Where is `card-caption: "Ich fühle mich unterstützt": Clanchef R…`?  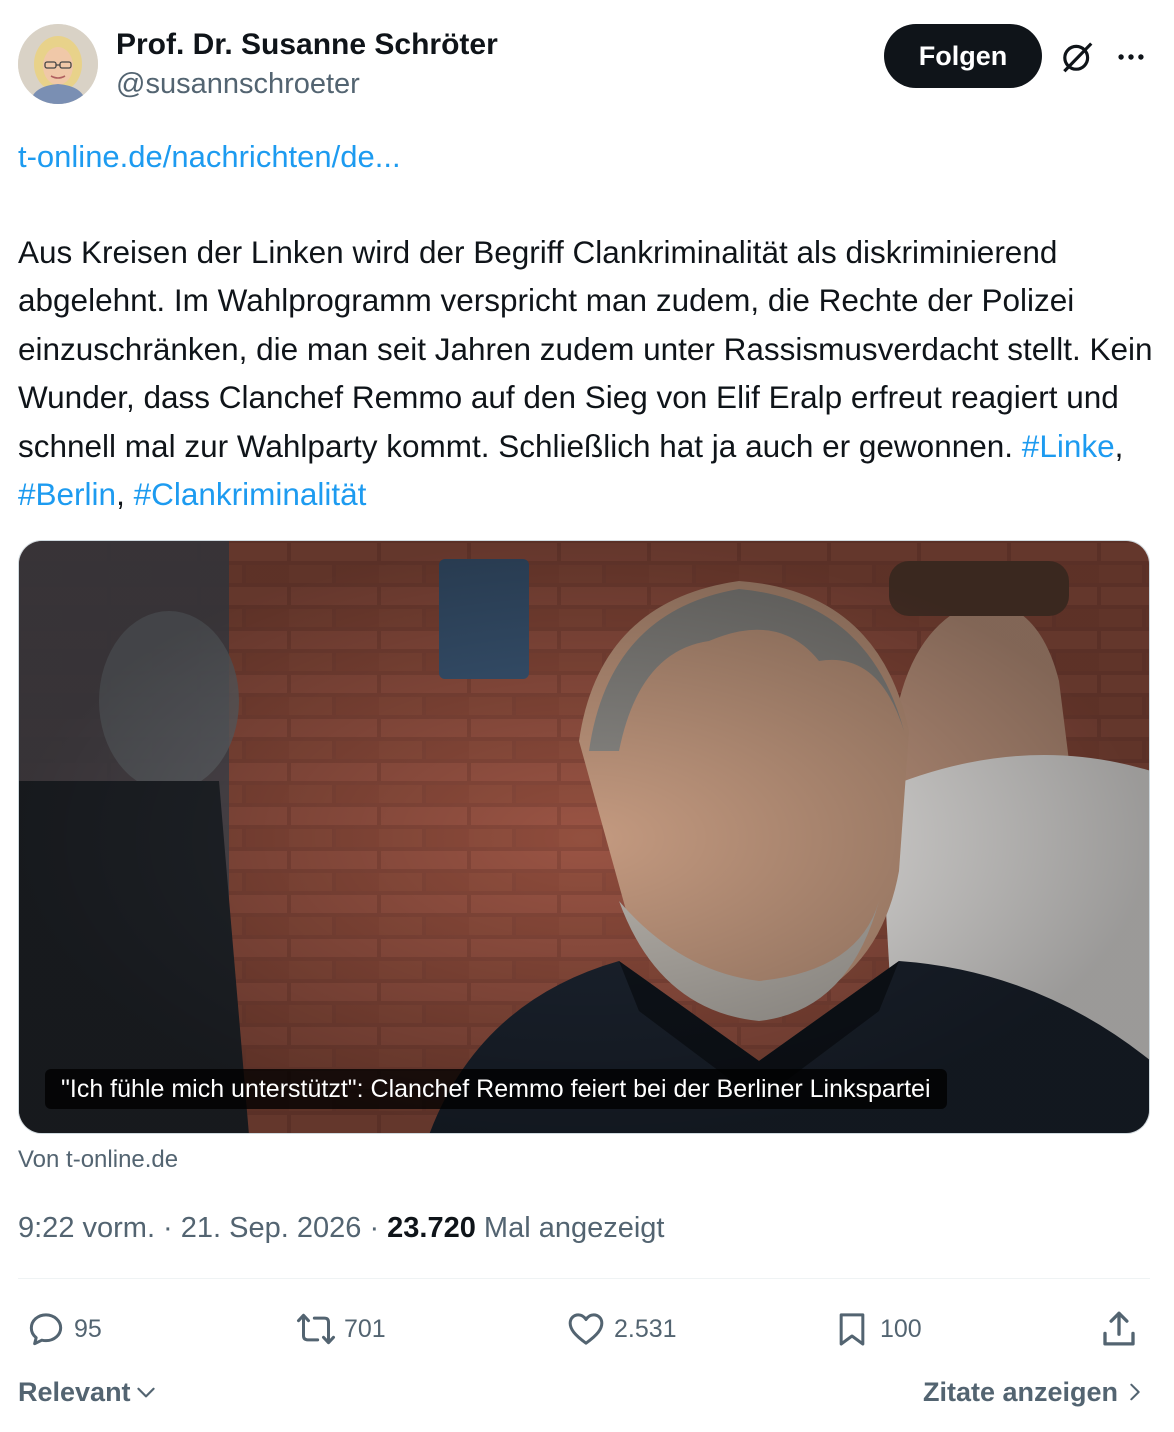
card-caption: "Ich fühle mich unterstützt": Clanchef R… is located at coordinates (496, 1089).